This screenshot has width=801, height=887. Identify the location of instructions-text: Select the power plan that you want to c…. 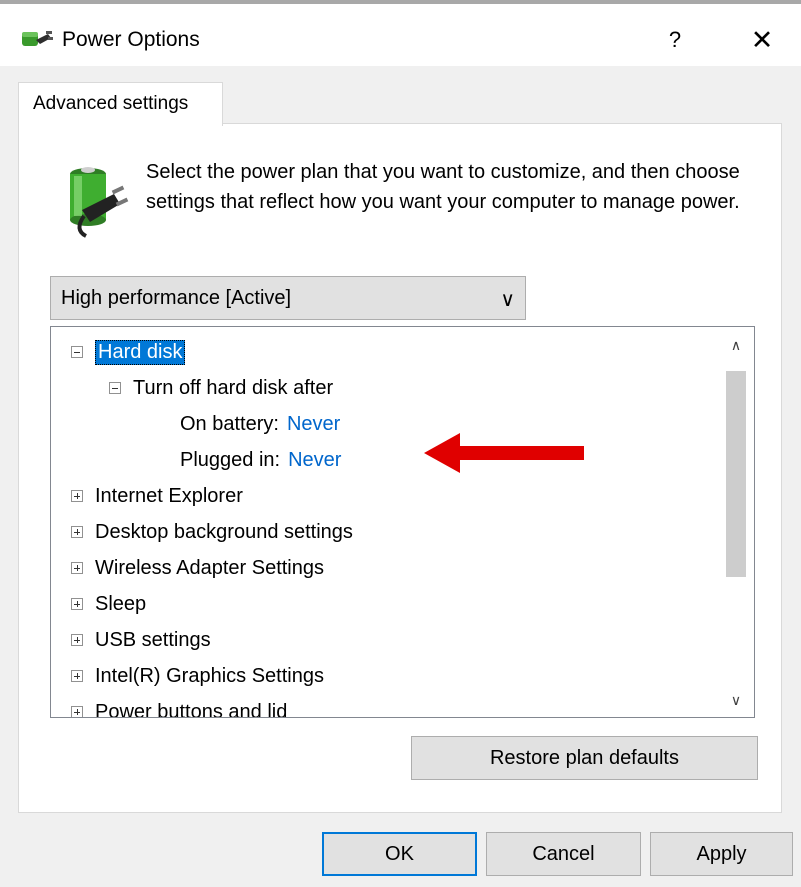
(443, 187).